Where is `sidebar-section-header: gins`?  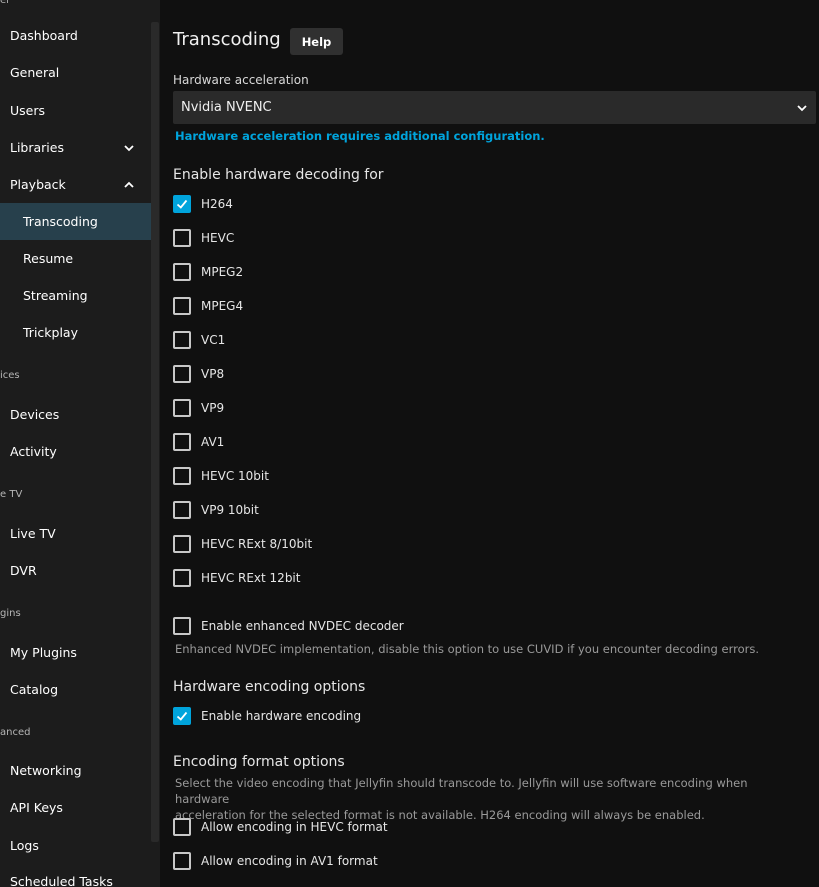 sidebar-section-header: gins is located at coordinates (10, 613).